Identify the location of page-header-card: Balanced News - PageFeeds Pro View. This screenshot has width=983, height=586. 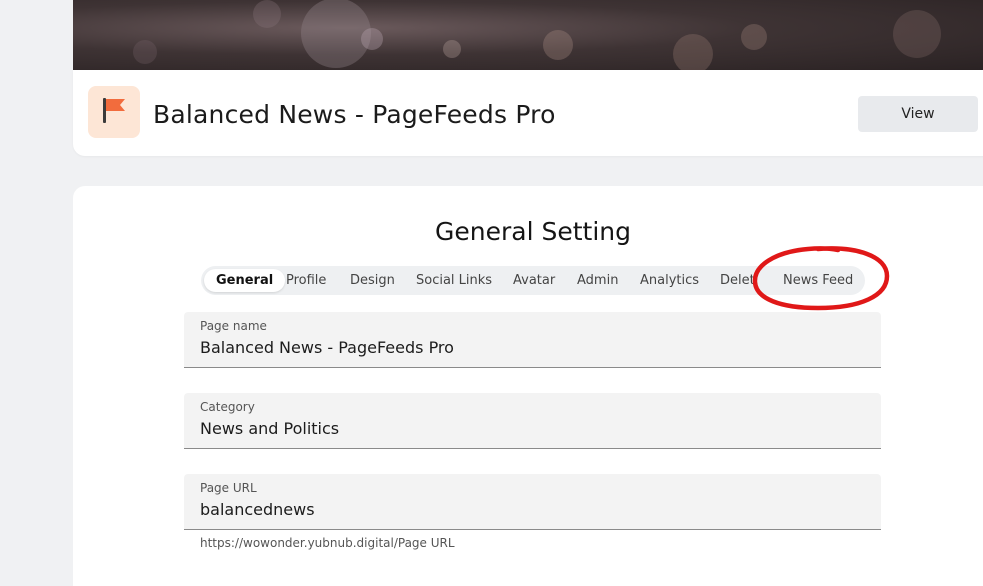
(528, 113).